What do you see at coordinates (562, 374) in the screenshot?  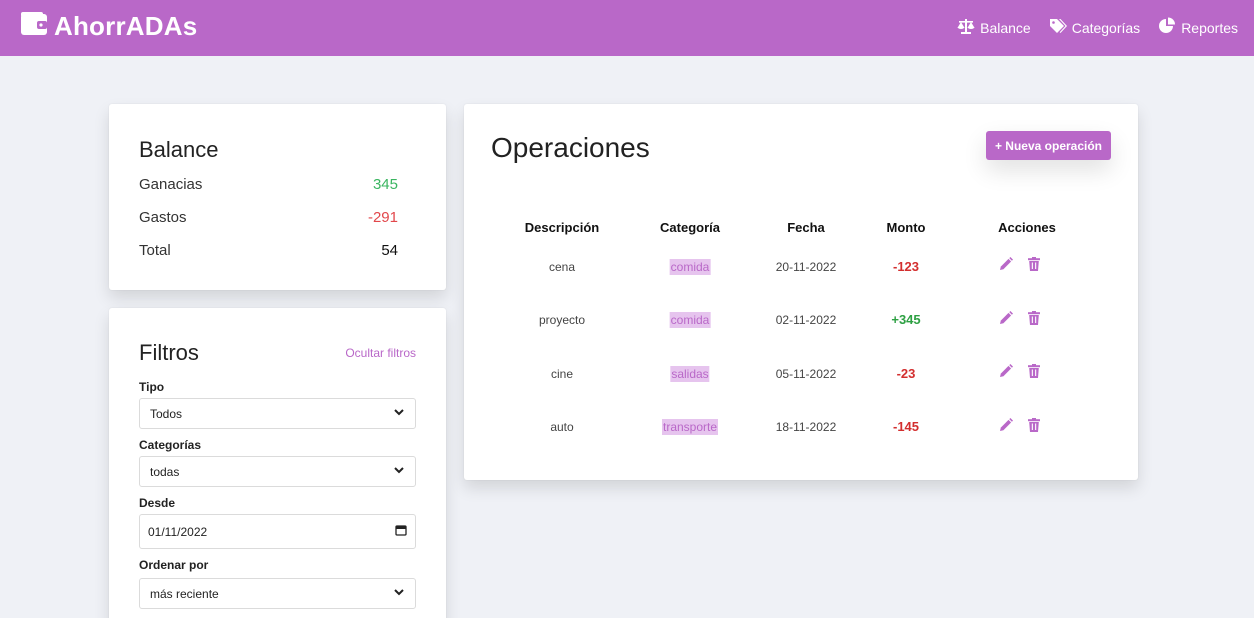 I see `row-descripcion: cine` at bounding box center [562, 374].